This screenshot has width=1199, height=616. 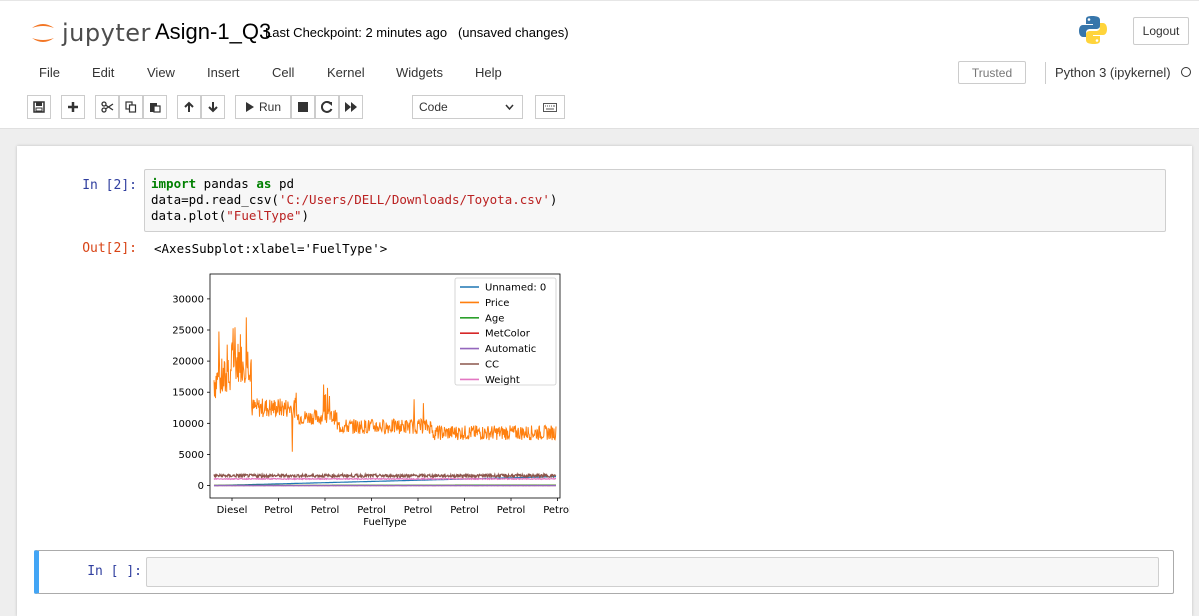 I want to click on code-string: 'C:/Users/DELL/Downloads/Toyota.csv', so click(x=414, y=199).